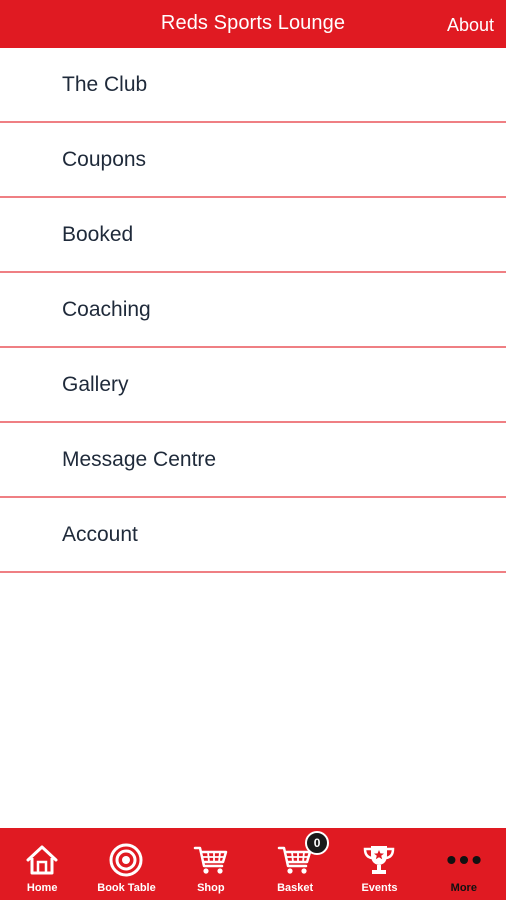 The image size is (506, 900). Describe the element at coordinates (253, 385) in the screenshot. I see `menu-item-gallery: Gallery` at that location.